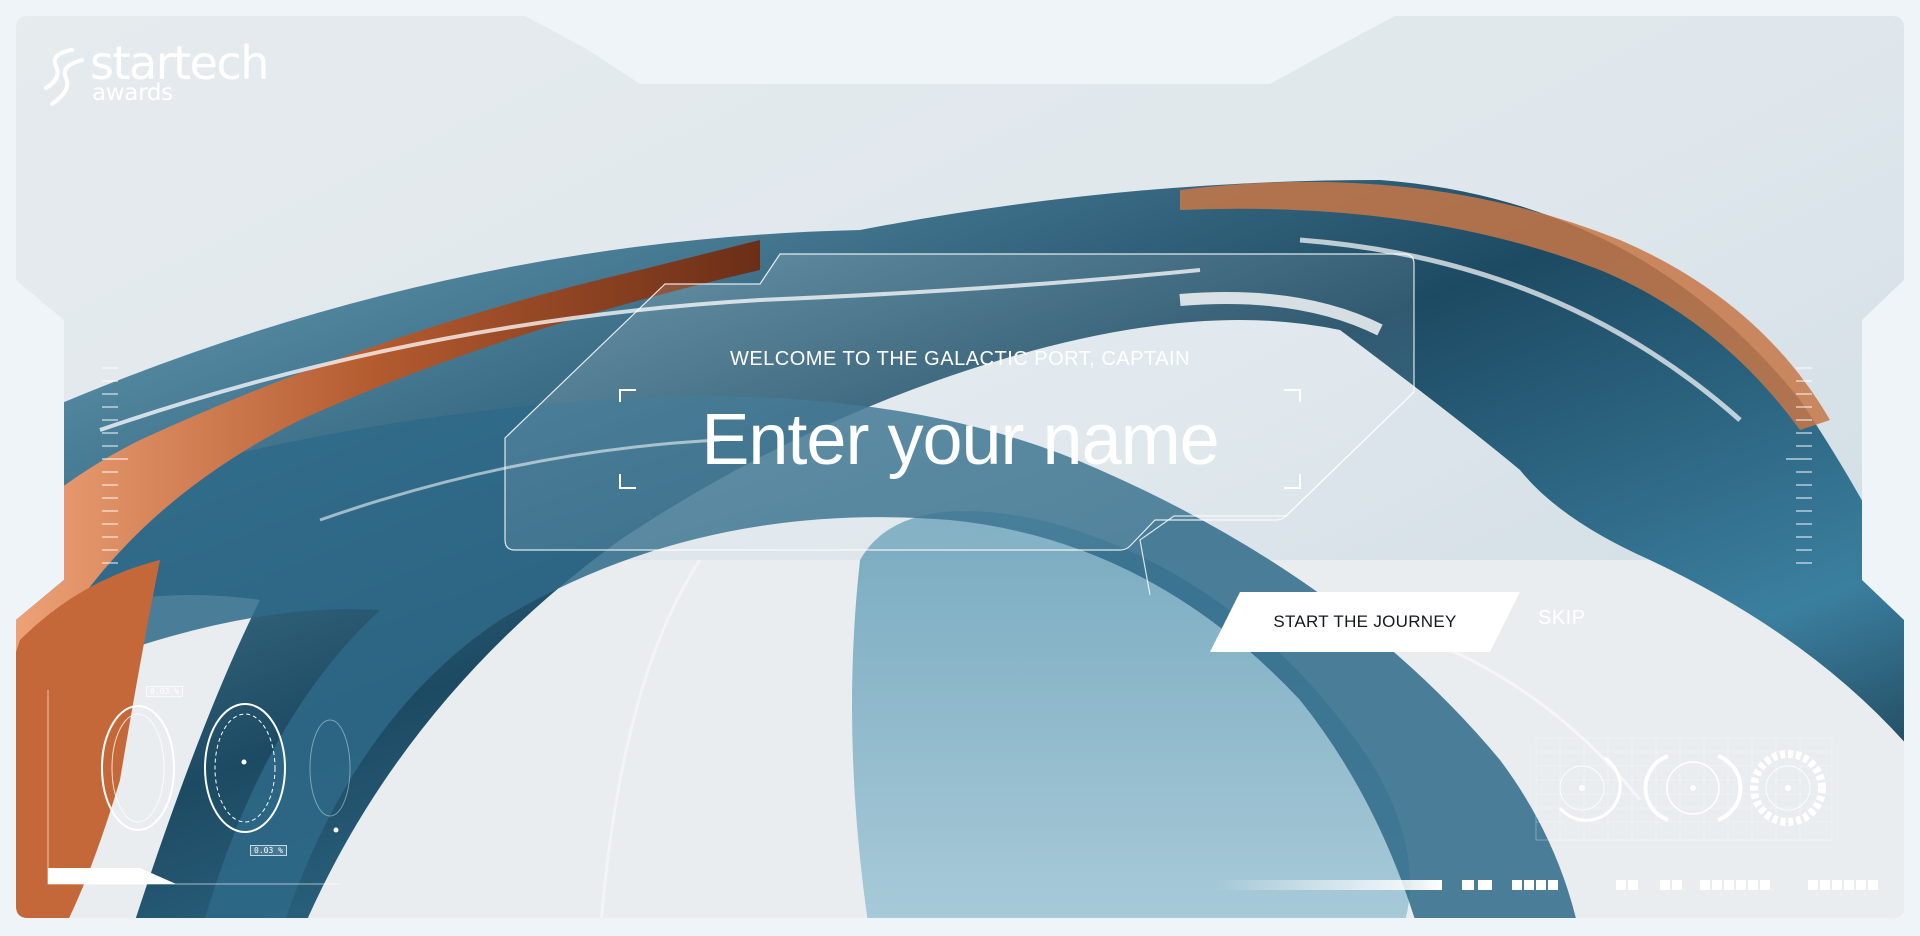  Describe the element at coordinates (164, 691) in the screenshot. I see `left-gauge-top-label: 0.03 %` at that location.